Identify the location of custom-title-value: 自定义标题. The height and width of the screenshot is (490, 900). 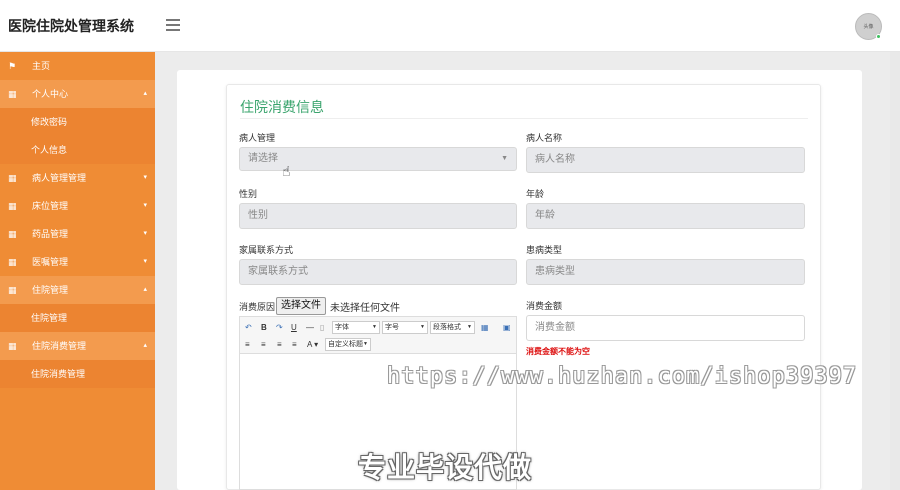
(345, 344).